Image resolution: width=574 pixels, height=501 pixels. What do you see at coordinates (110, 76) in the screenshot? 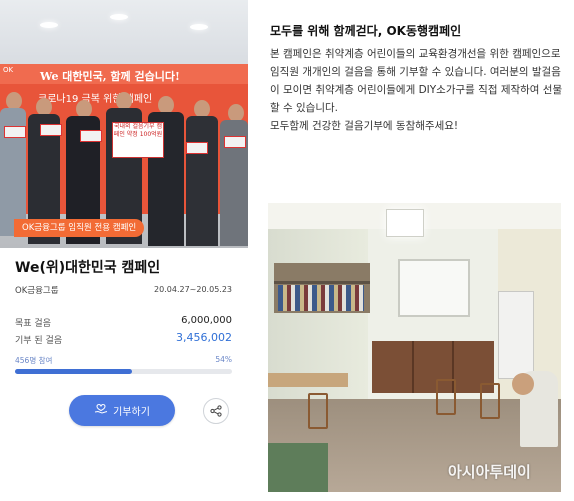
I see `banner-headline: We 대한민국, 함께 걷습니다!` at bounding box center [110, 76].